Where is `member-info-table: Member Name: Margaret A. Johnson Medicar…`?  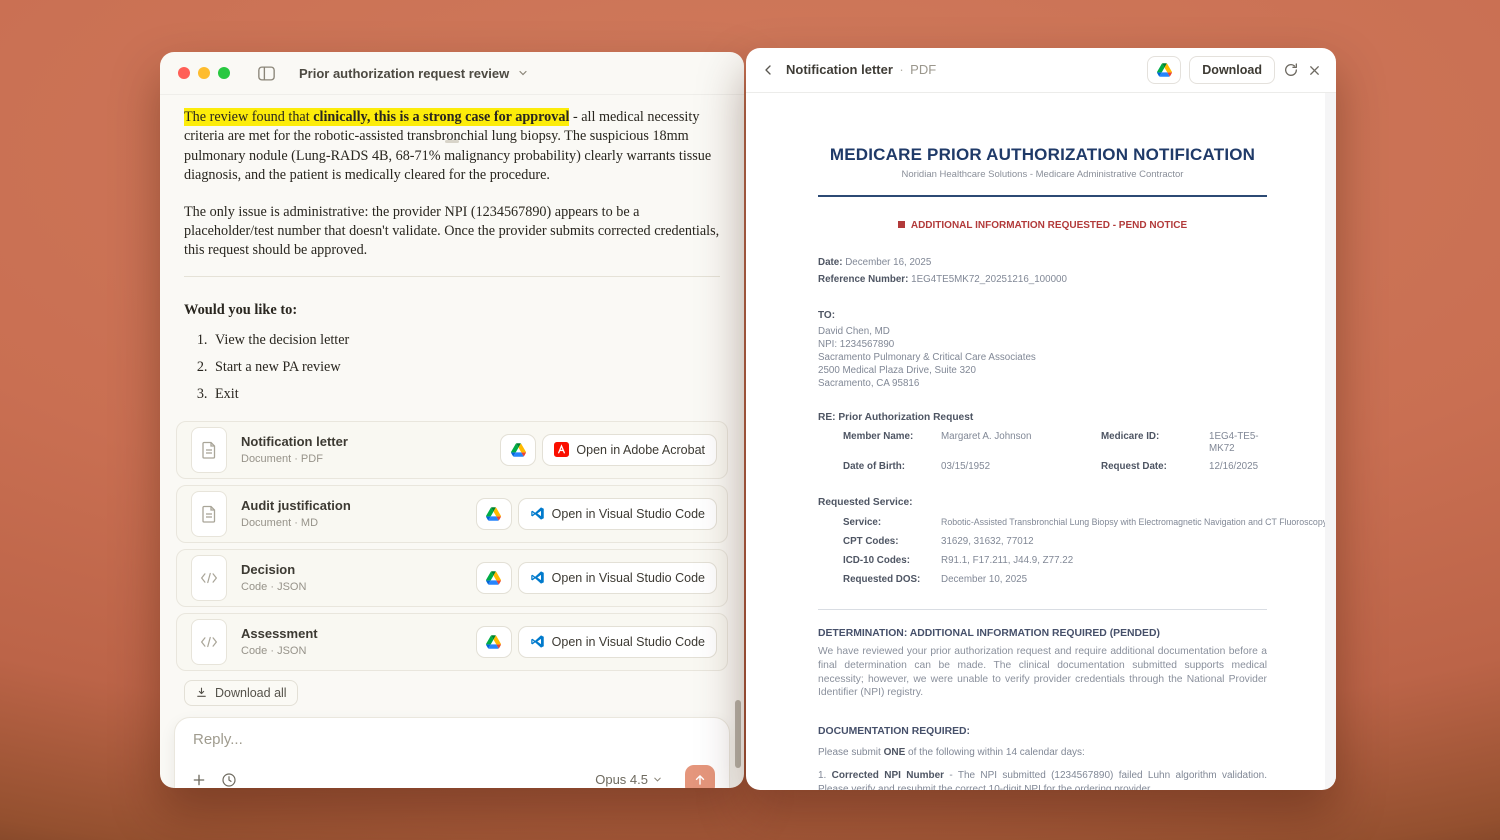 member-info-table: Member Name: Margaret A. Johnson Medicar… is located at coordinates (1055, 452).